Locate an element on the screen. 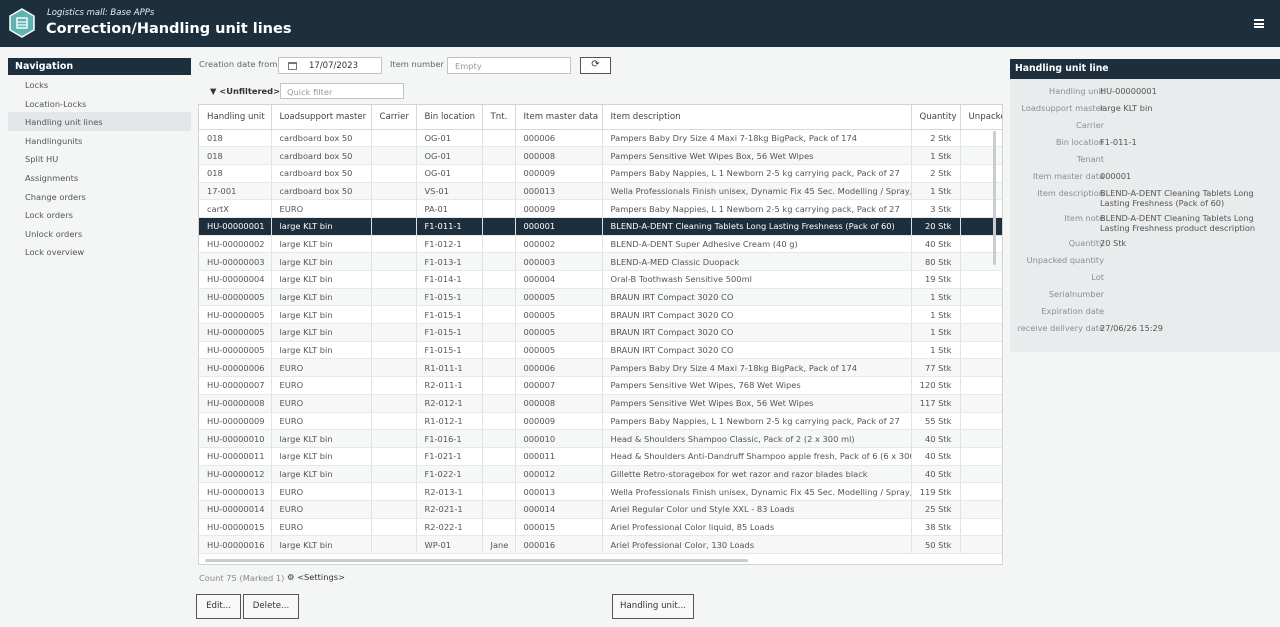 This screenshot has height=627, width=1280. table-cell: F1-013-1 is located at coordinates (449, 261).